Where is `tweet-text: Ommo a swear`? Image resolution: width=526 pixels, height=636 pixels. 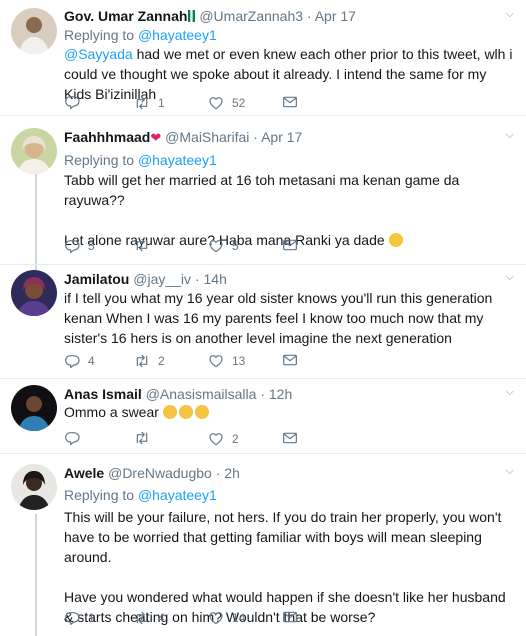
tweet-text: Ommo a swear is located at coordinates (290, 412).